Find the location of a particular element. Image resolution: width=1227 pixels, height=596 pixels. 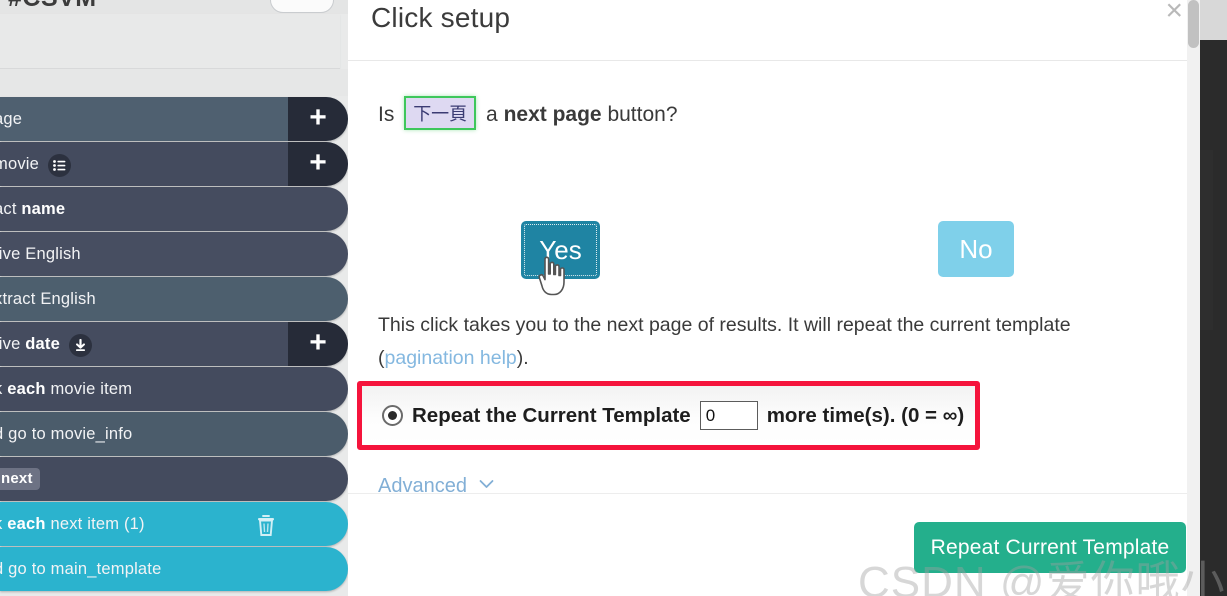

modal-header: Click setup × is located at coordinates (774, 30).